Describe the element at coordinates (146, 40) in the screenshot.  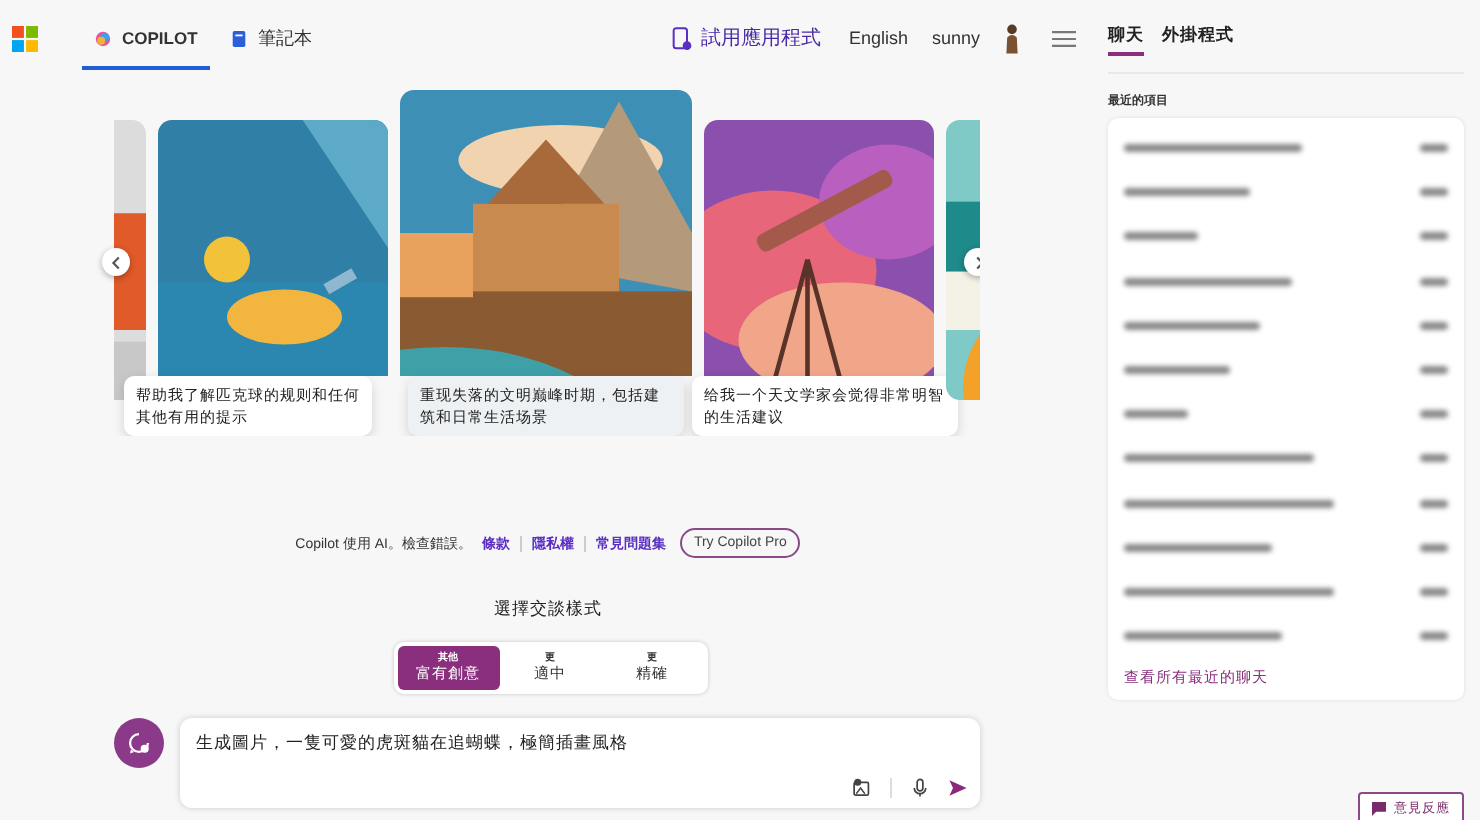
I see `nav-tab: COPILOT` at that location.